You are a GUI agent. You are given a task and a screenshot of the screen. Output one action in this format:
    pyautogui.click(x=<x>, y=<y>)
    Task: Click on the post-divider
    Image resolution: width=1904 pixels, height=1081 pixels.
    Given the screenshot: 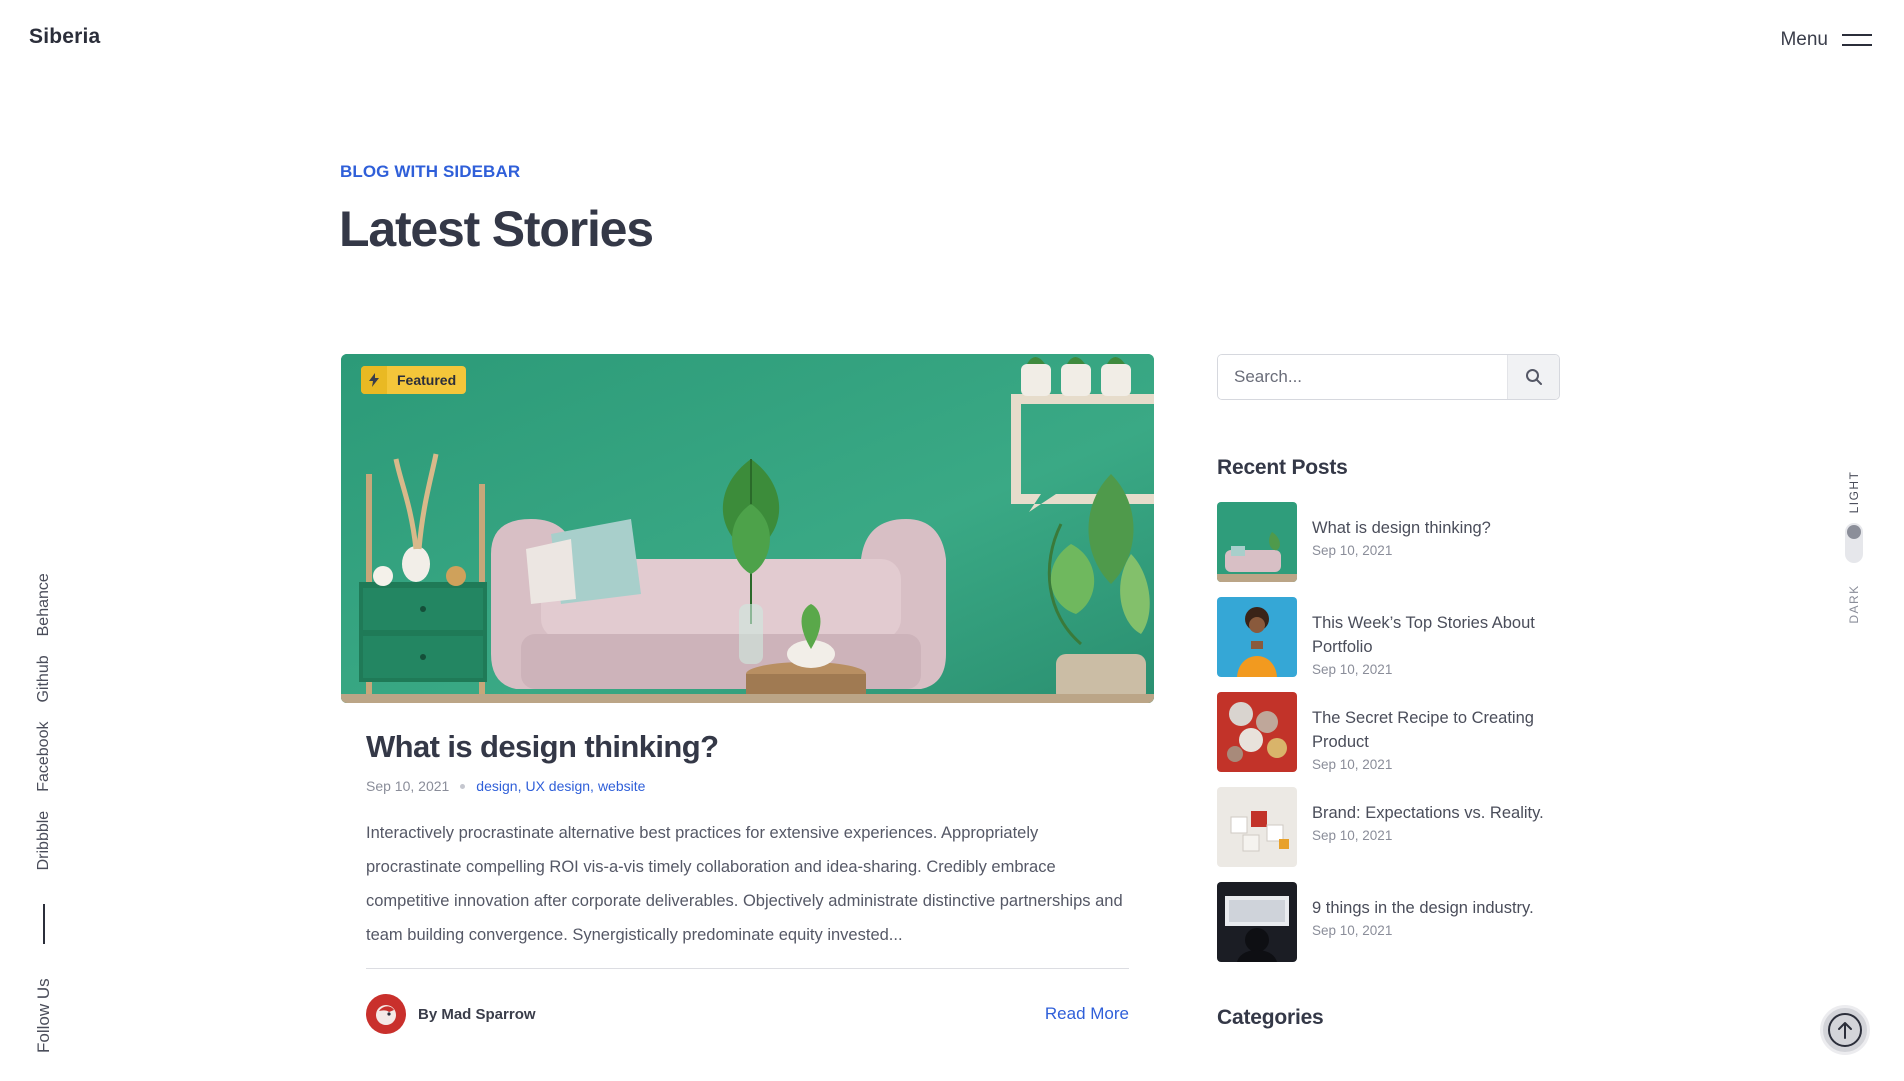 What is the action you would take?
    pyautogui.click(x=747, y=968)
    